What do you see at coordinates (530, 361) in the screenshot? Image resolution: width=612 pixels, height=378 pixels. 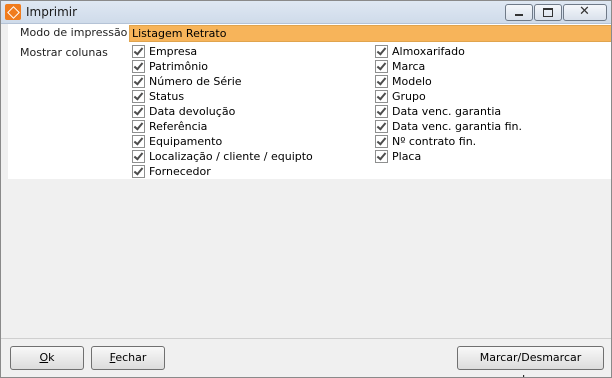 I see `toggle-columns-button: Marcar/Desmarcar colunas` at bounding box center [530, 361].